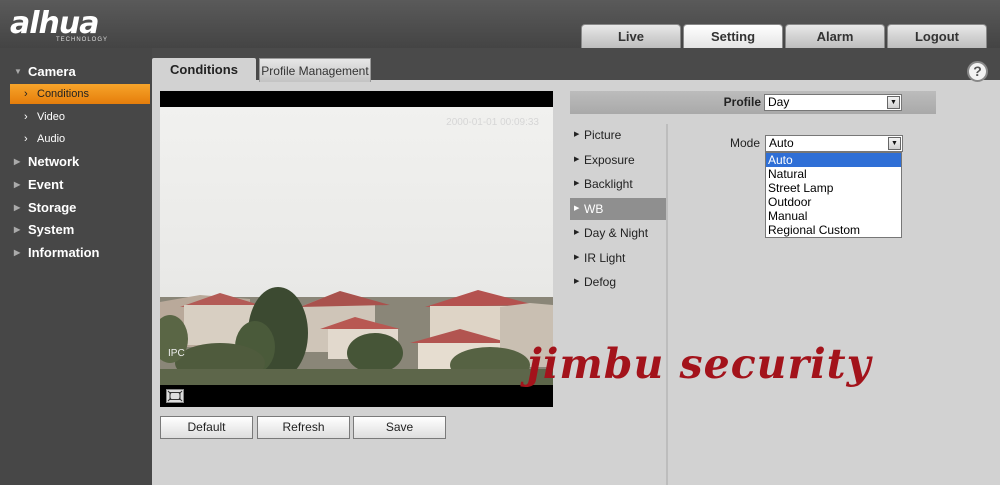  Describe the element at coordinates (80, 139) in the screenshot. I see `sidebar-subitem-audio: › Audio` at that location.